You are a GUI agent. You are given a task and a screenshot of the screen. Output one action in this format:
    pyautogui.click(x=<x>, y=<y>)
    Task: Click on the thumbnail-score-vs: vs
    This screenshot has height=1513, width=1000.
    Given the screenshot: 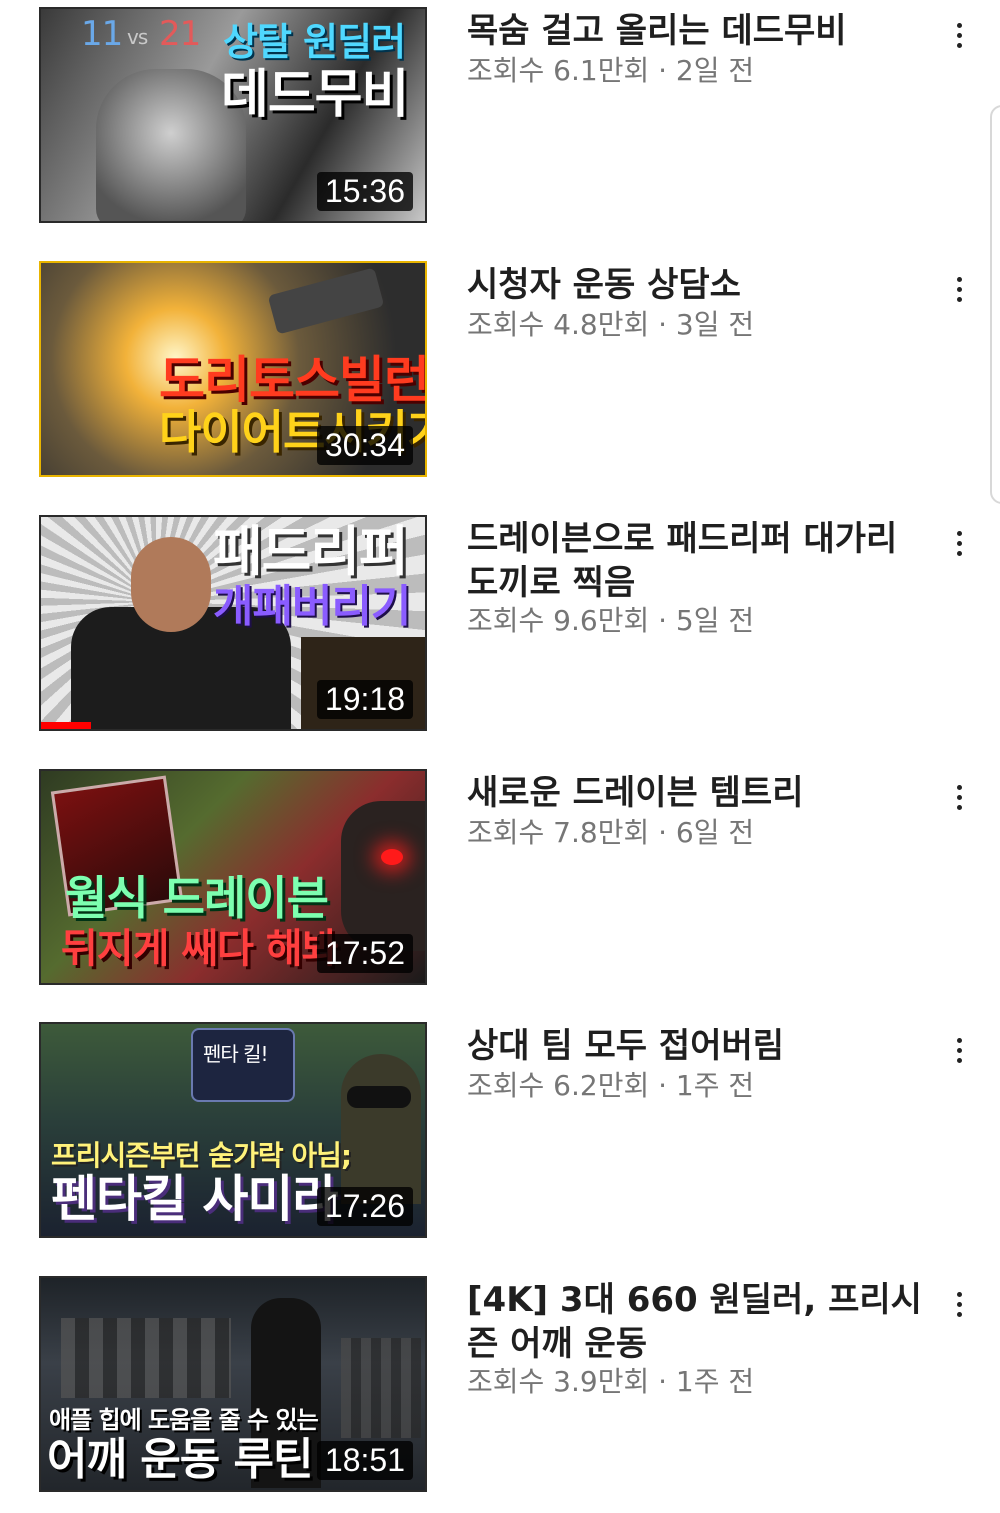 What is the action you would take?
    pyautogui.click(x=137, y=37)
    